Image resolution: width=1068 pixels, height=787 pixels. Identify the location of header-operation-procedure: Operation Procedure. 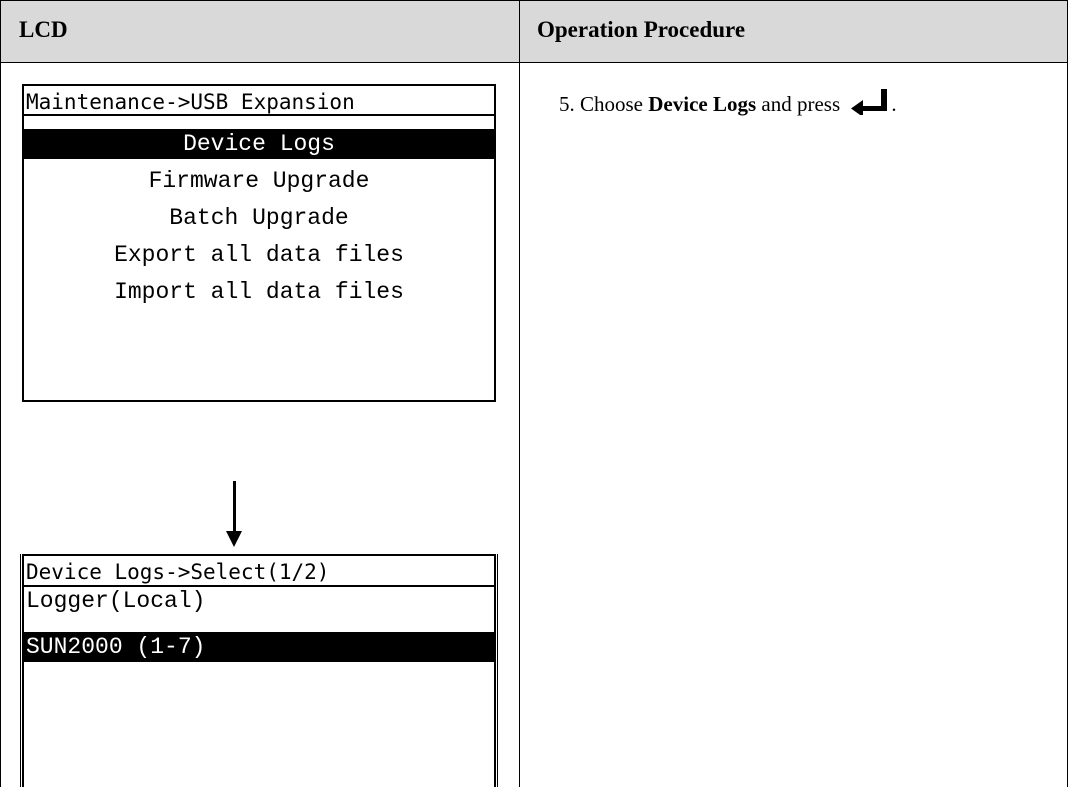
(641, 29).